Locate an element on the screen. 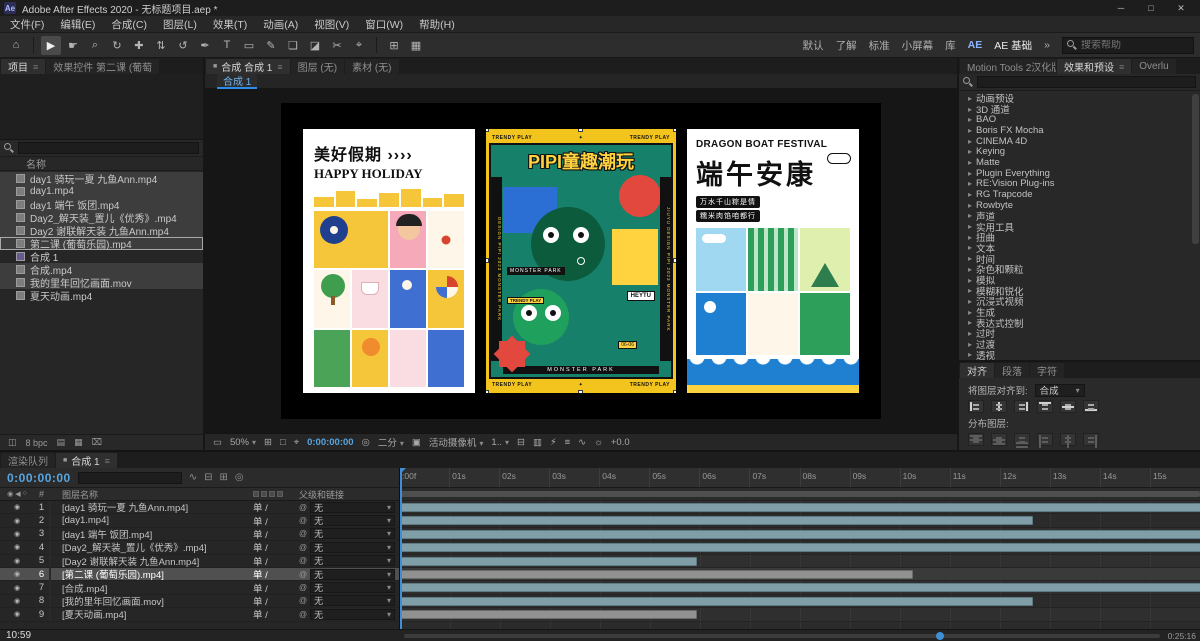  project-item: 合成.mp4 is located at coordinates (101, 269).